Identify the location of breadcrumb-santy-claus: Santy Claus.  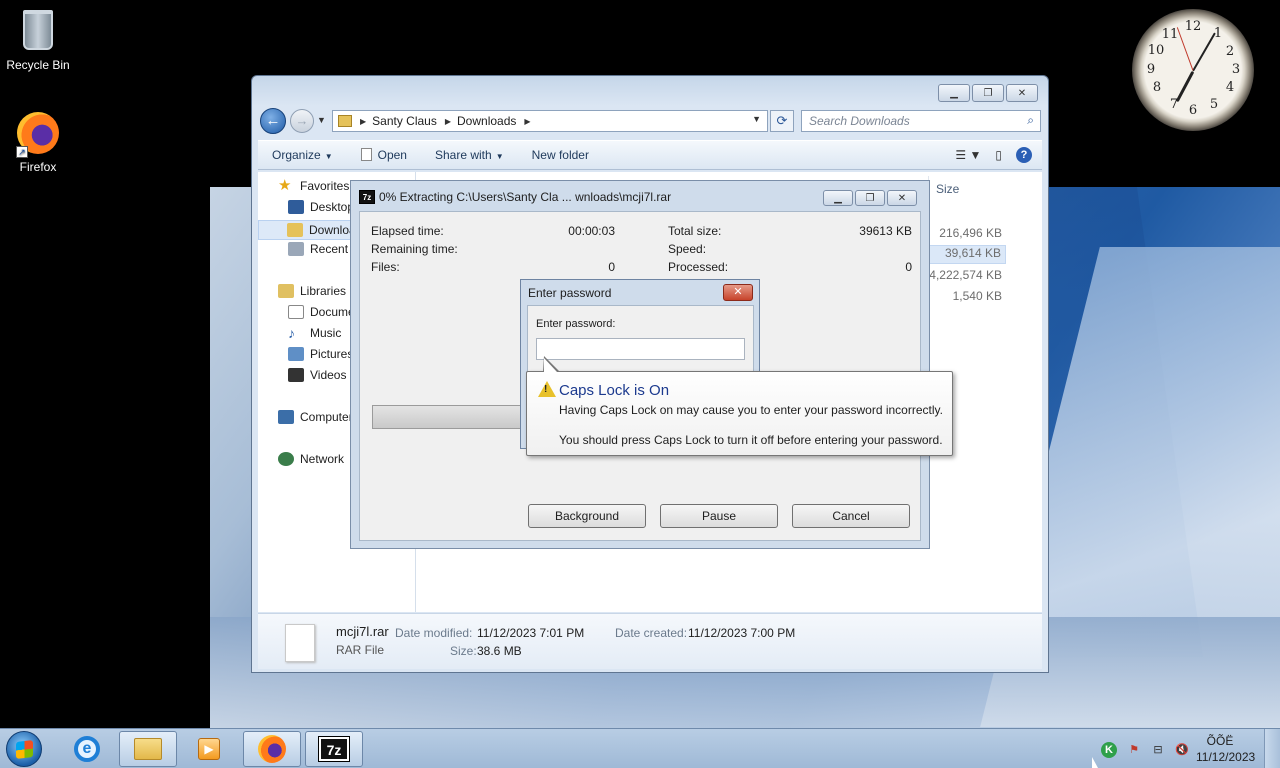
(404, 121).